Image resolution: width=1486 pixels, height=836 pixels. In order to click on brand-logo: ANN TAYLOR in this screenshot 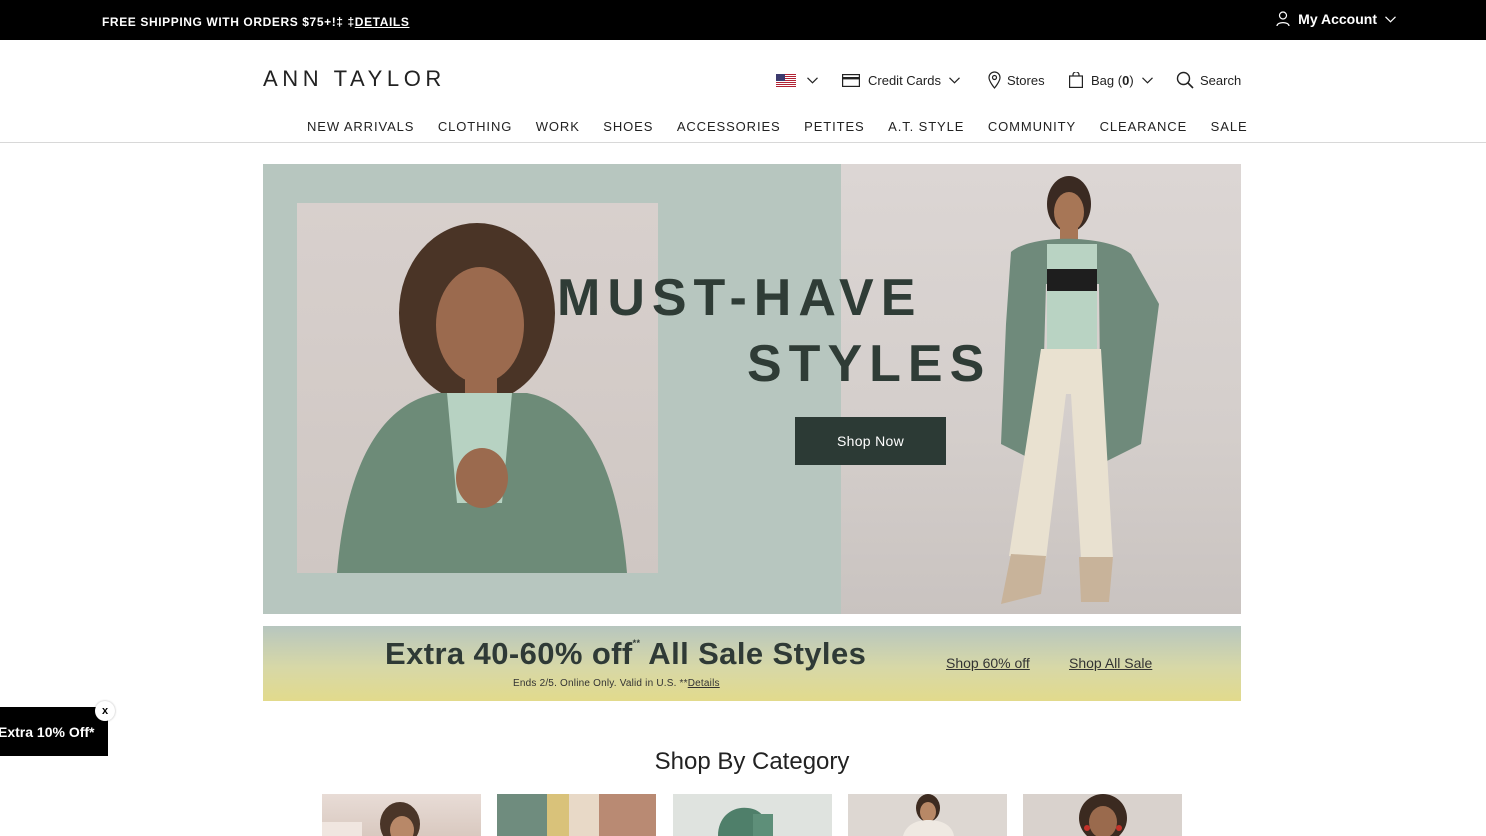, I will do `click(354, 79)`.